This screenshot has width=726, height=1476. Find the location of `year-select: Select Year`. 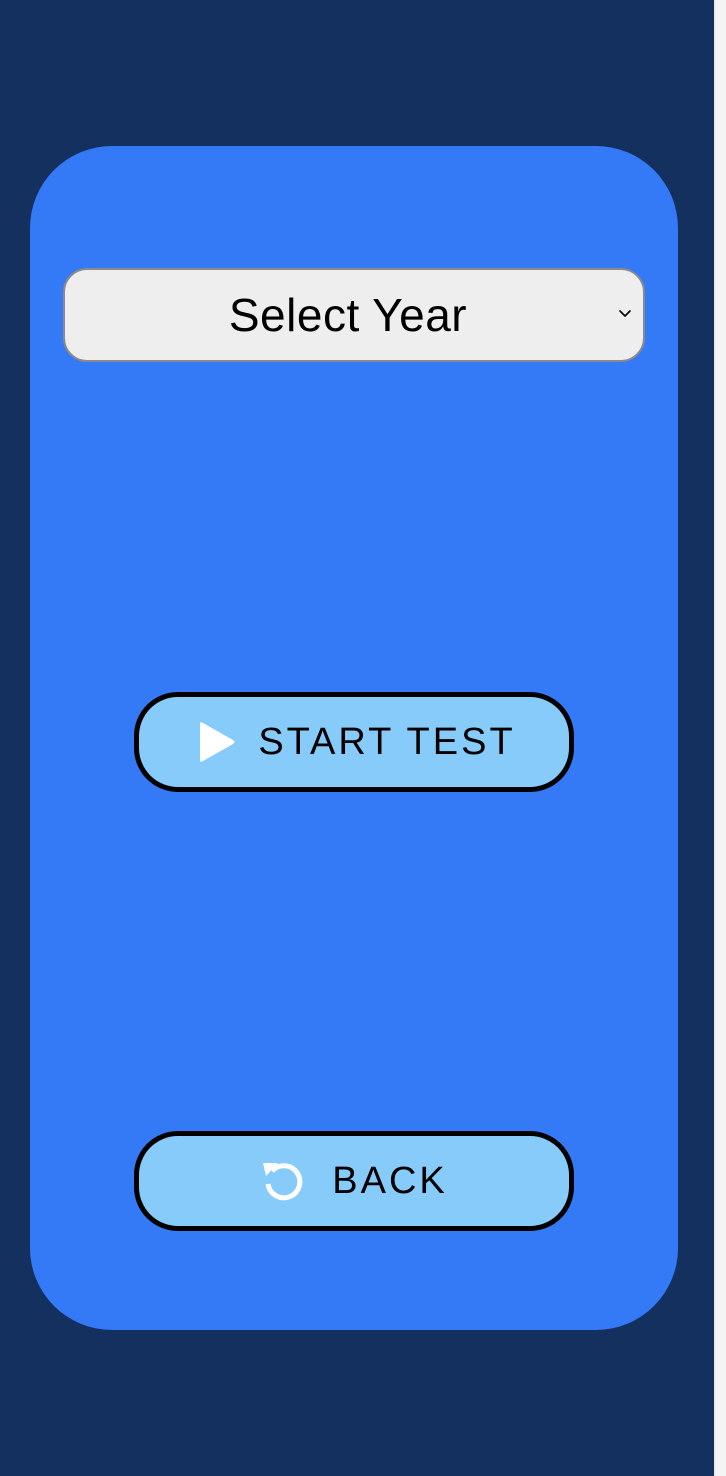

year-select: Select Year is located at coordinates (354, 315).